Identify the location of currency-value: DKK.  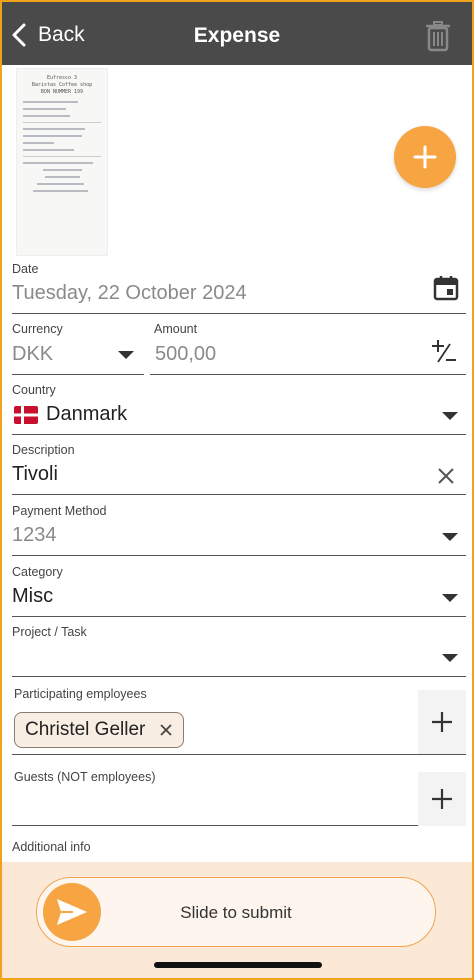
(33, 354).